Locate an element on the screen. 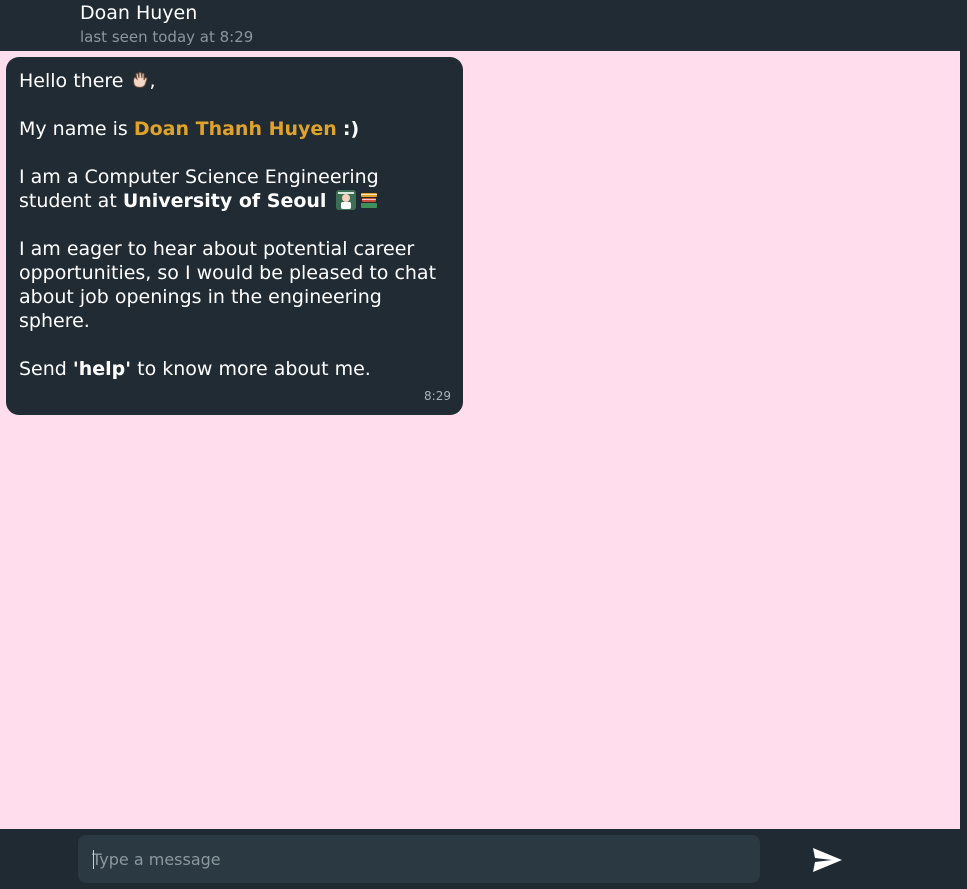 The width and height of the screenshot is (967, 889). send-button is located at coordinates (827, 860).